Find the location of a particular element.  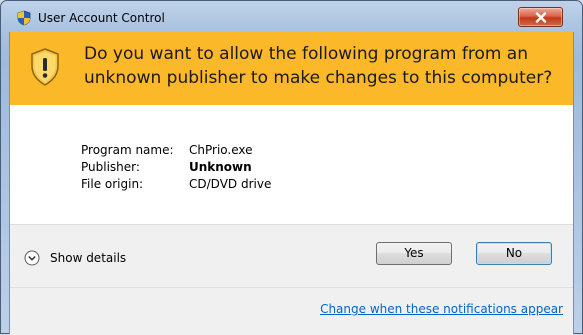

uac-shield-icon is located at coordinates (24, 18).